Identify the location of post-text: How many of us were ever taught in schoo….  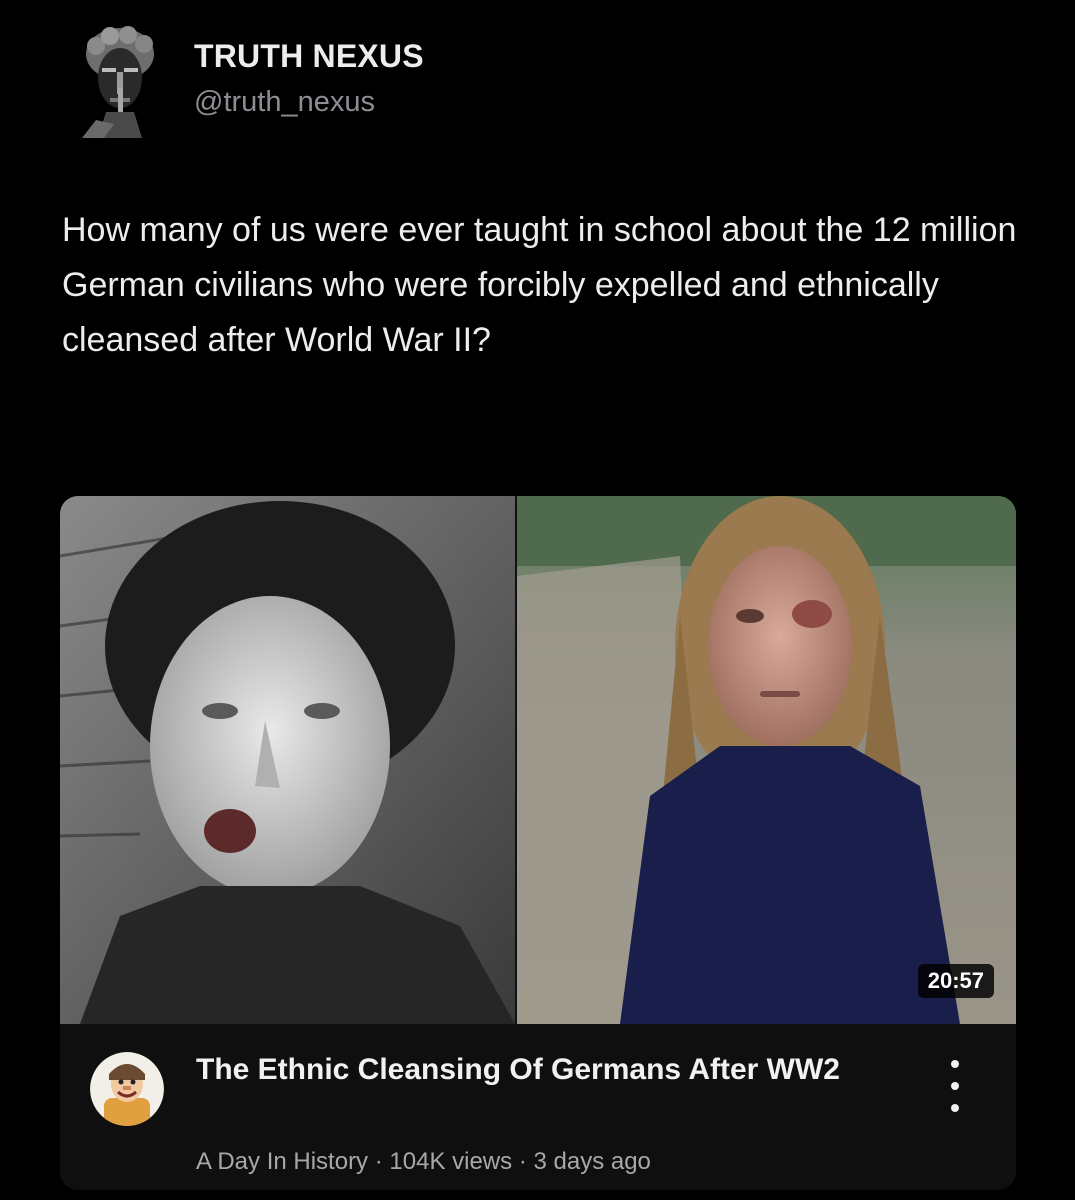
(539, 285).